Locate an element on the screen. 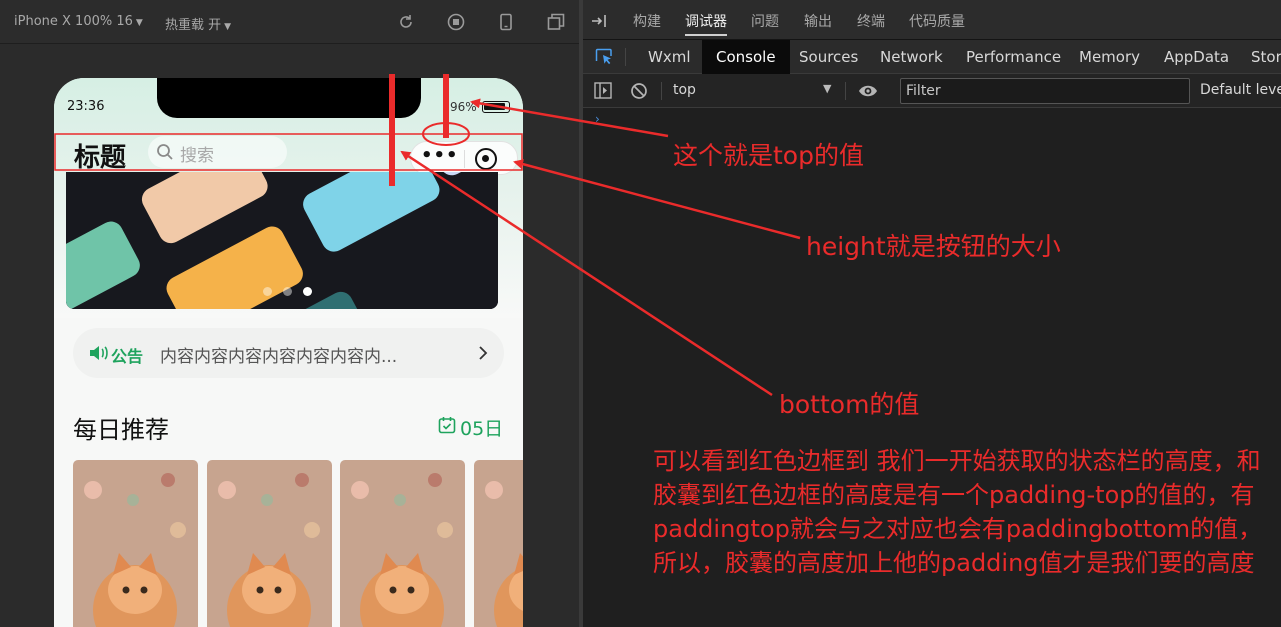 The width and height of the screenshot is (1281, 627). devtools-top-tabs: 构建 调试器 问题 输出 终端 代码质量 is located at coordinates (932, 20).